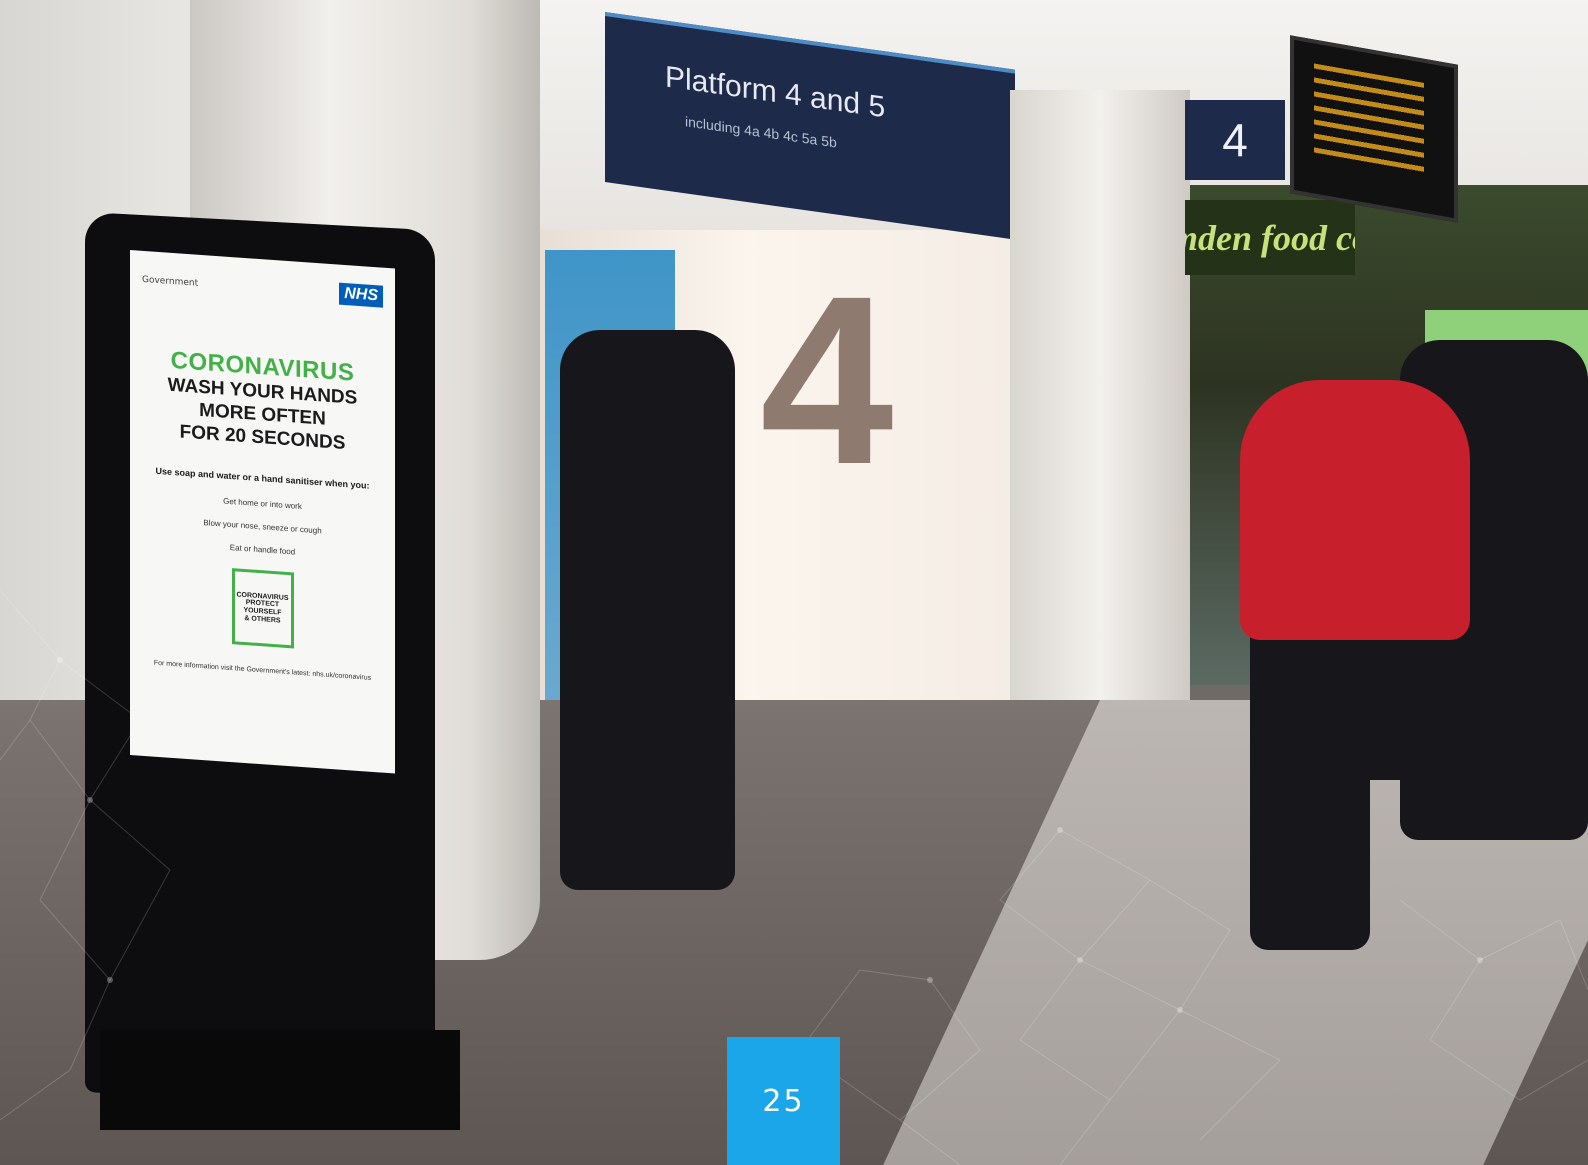  Describe the element at coordinates (262, 608) in the screenshot. I see `protect-yourself-badge: CORONAVIRUS PROTECT YOURSELF & OTHERS` at that location.